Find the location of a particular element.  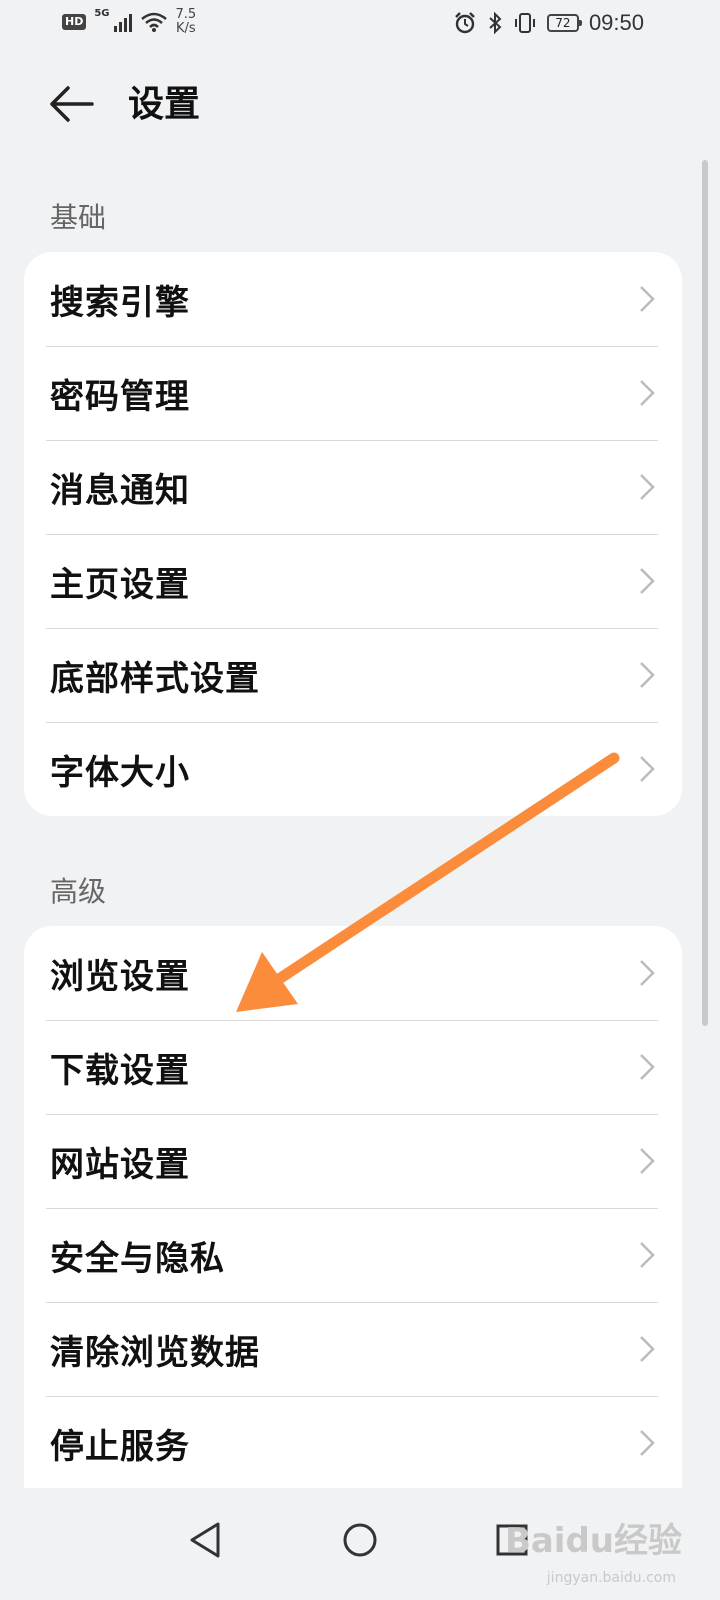

alarm-icon is located at coordinates (465, 23).